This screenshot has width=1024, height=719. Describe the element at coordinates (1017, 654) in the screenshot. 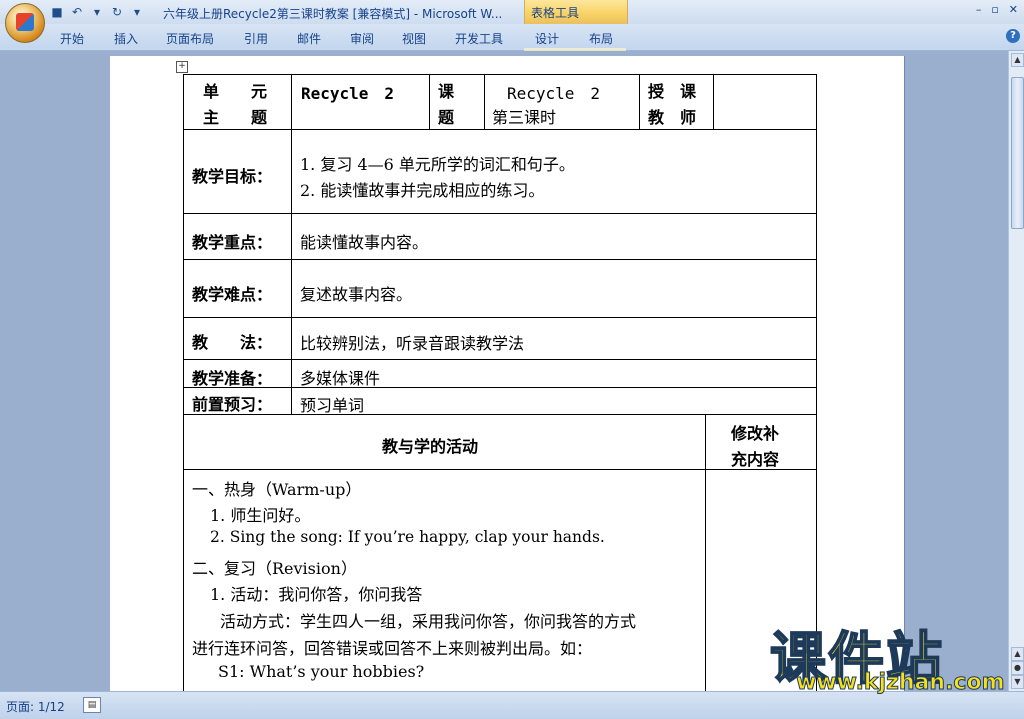

I see `prev-page-icon: ▲` at that location.